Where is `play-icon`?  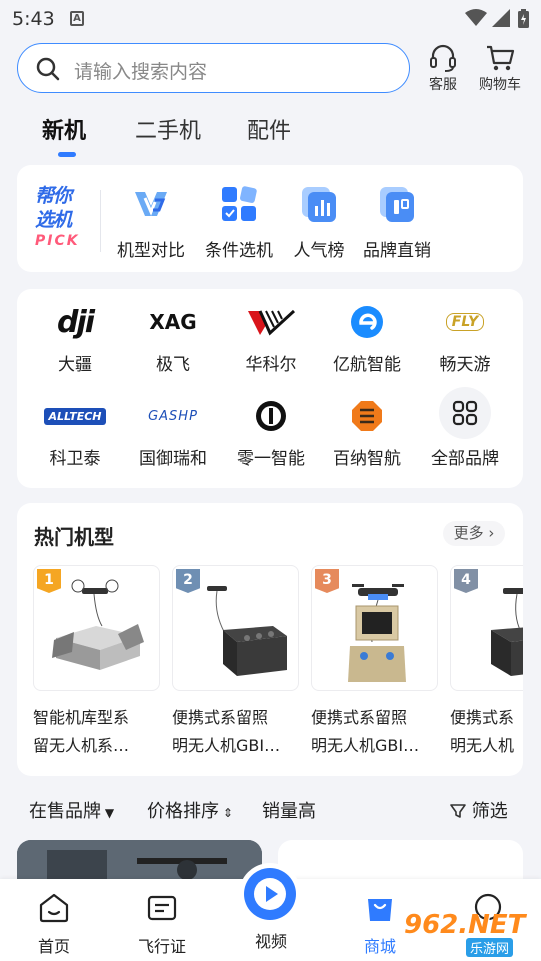 play-icon is located at coordinates (270, 894).